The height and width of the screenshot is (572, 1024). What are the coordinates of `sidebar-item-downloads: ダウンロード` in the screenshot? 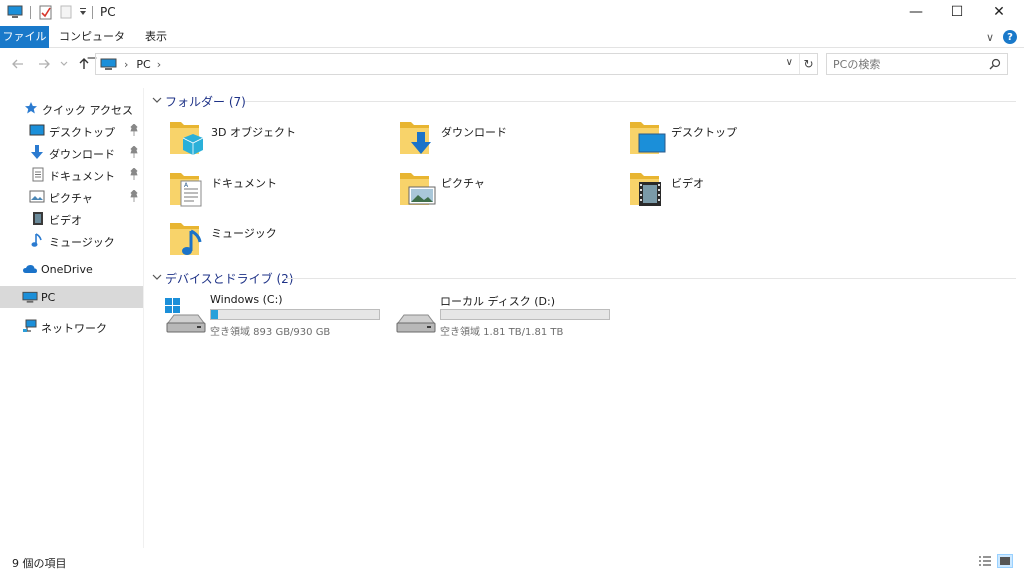 It's located at (71, 152).